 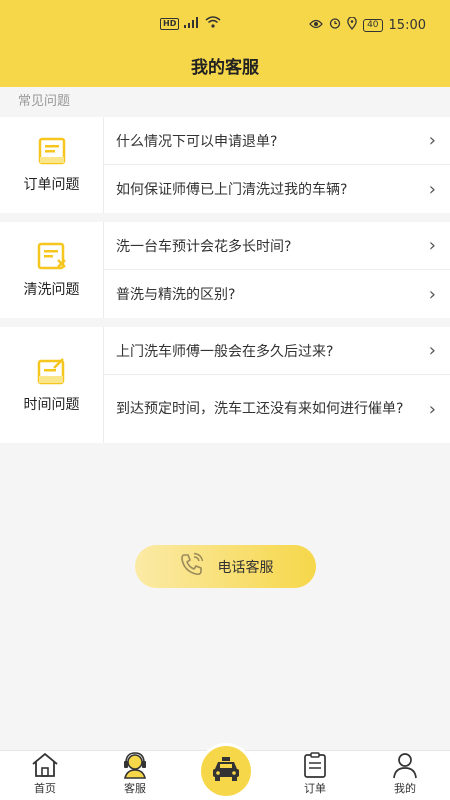 I want to click on faq-group-header: 清洗问题, so click(x=52, y=270).